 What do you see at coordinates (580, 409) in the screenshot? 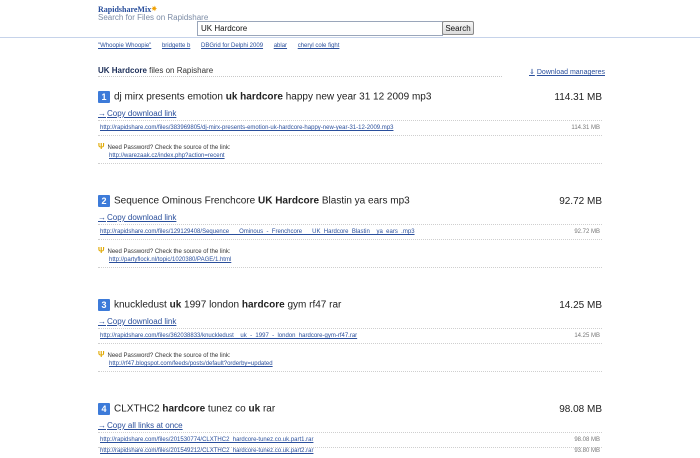
I see `result-size: 98.08 MB` at bounding box center [580, 409].